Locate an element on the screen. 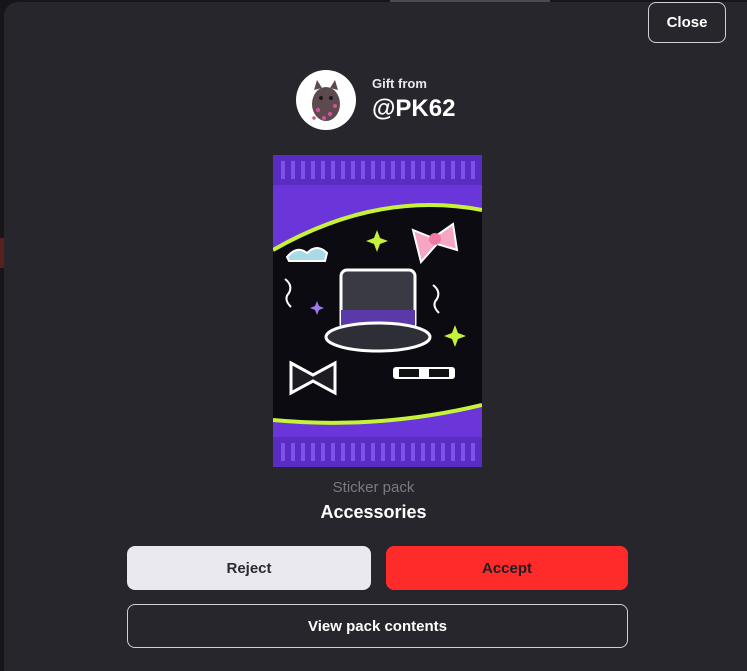 The height and width of the screenshot is (671, 747). reject-button: Reject is located at coordinates (249, 568).